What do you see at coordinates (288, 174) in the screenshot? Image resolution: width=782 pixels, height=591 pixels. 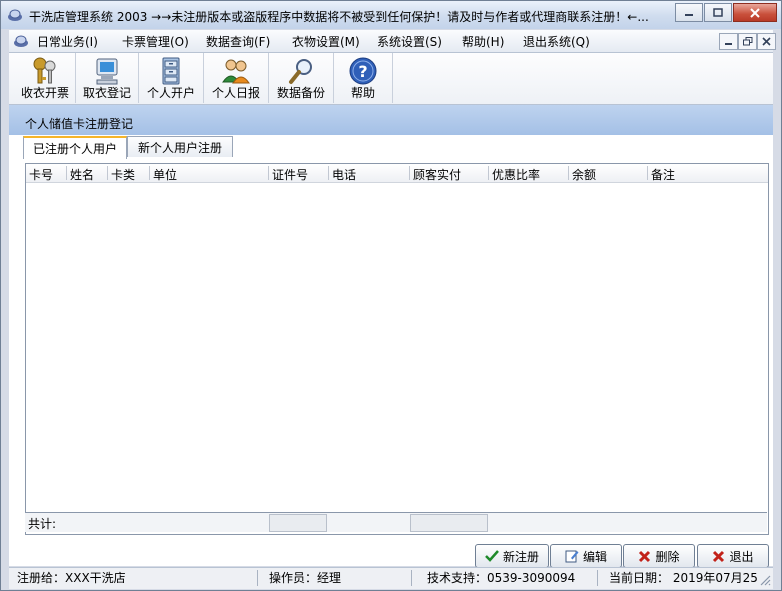 I see `column-header-id-no: 证件号` at bounding box center [288, 174].